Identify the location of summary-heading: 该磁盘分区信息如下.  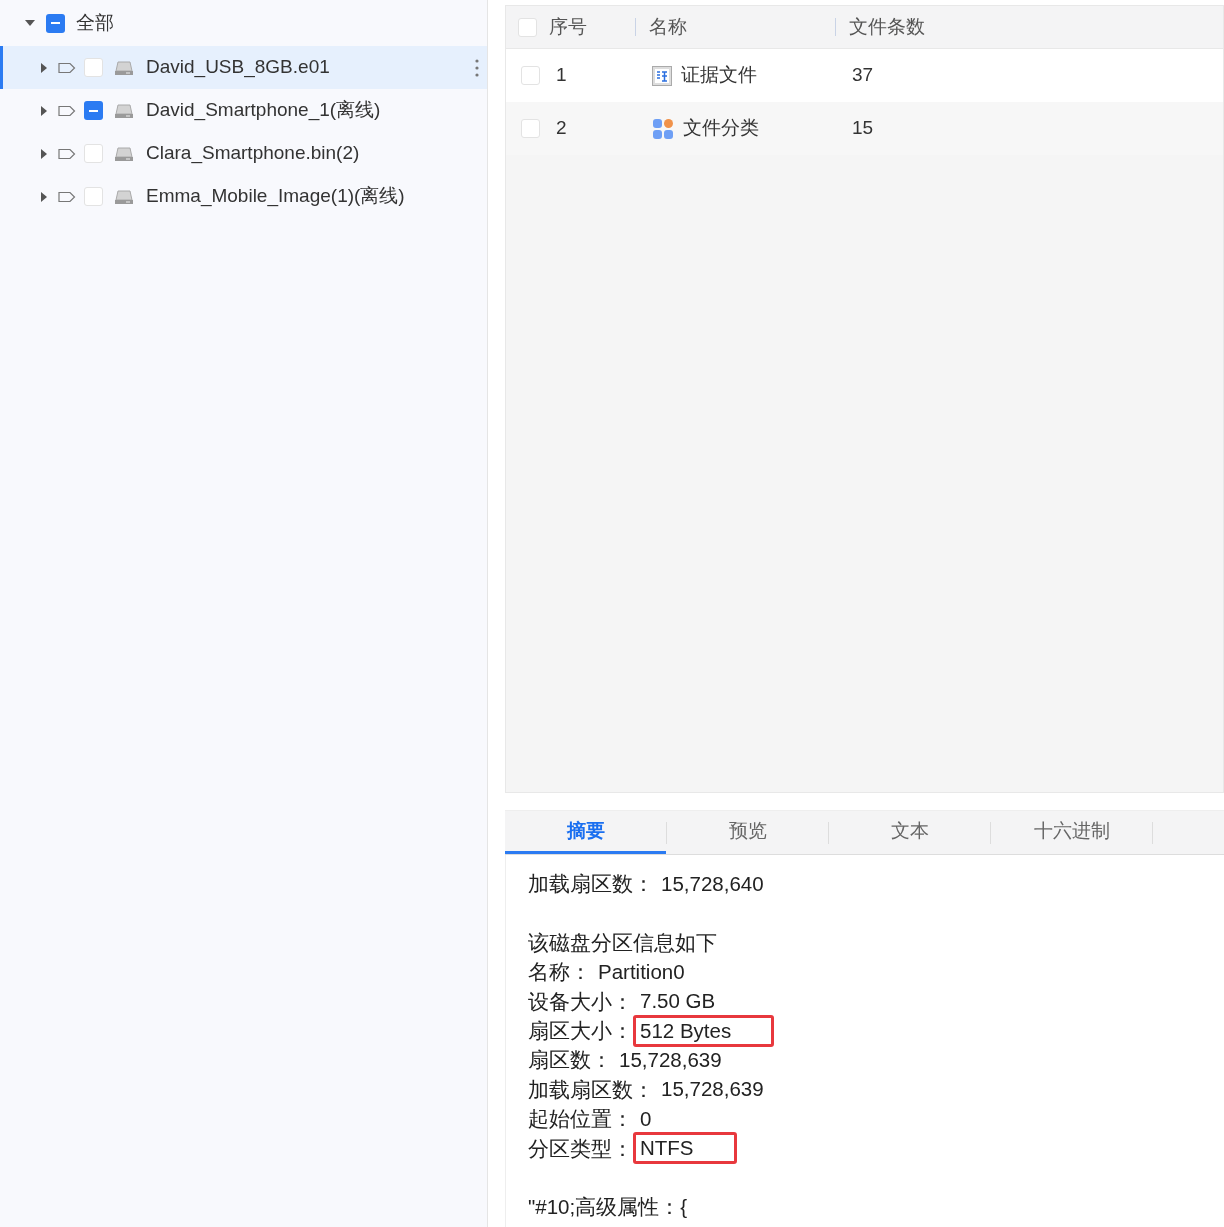
(622, 942).